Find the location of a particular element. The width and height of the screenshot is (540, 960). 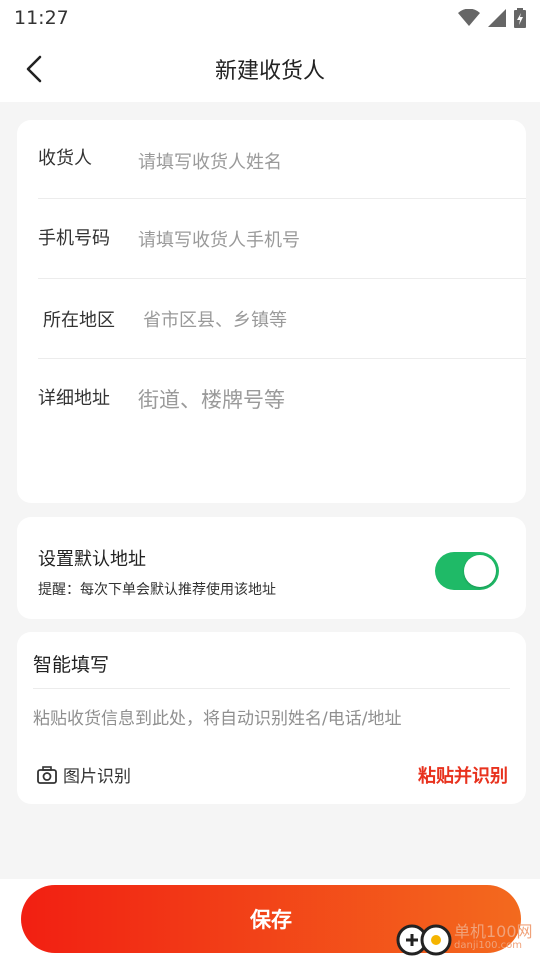

status-time: 11:27 is located at coordinates (41, 18).